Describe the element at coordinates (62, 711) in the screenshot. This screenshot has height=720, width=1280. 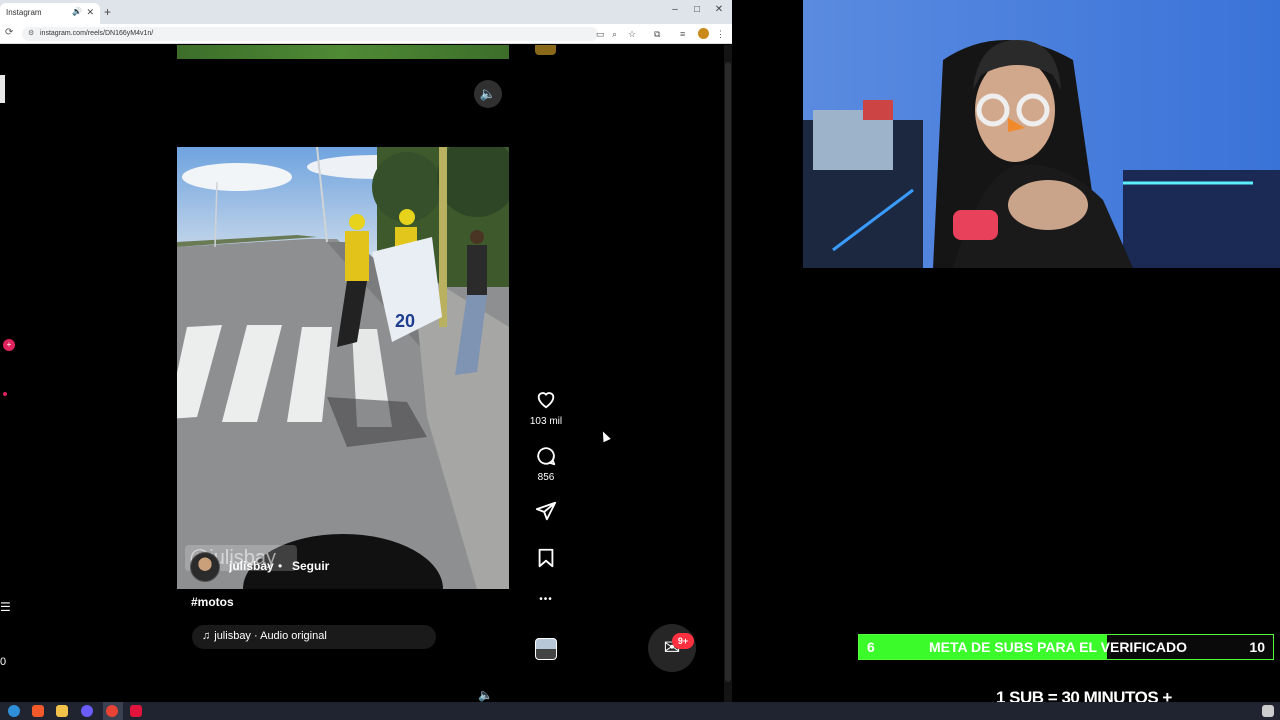
I see `folder-icon` at that location.